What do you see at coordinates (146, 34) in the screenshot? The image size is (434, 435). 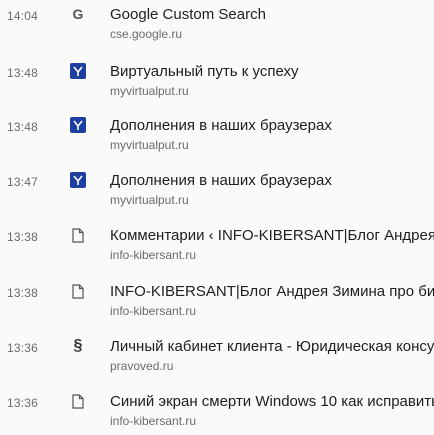 I see `page-domain: cse.google.ru` at bounding box center [146, 34].